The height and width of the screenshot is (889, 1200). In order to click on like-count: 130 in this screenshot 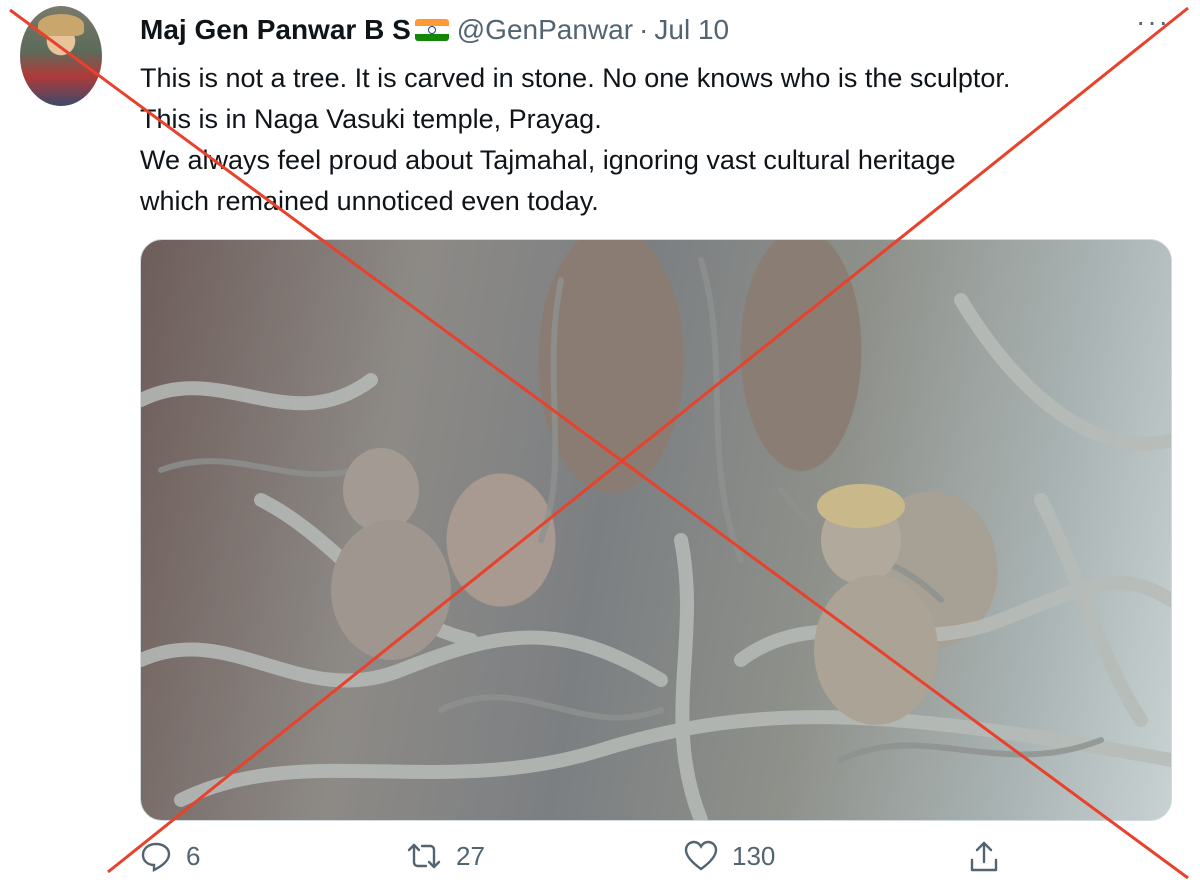, I will do `click(754, 855)`.